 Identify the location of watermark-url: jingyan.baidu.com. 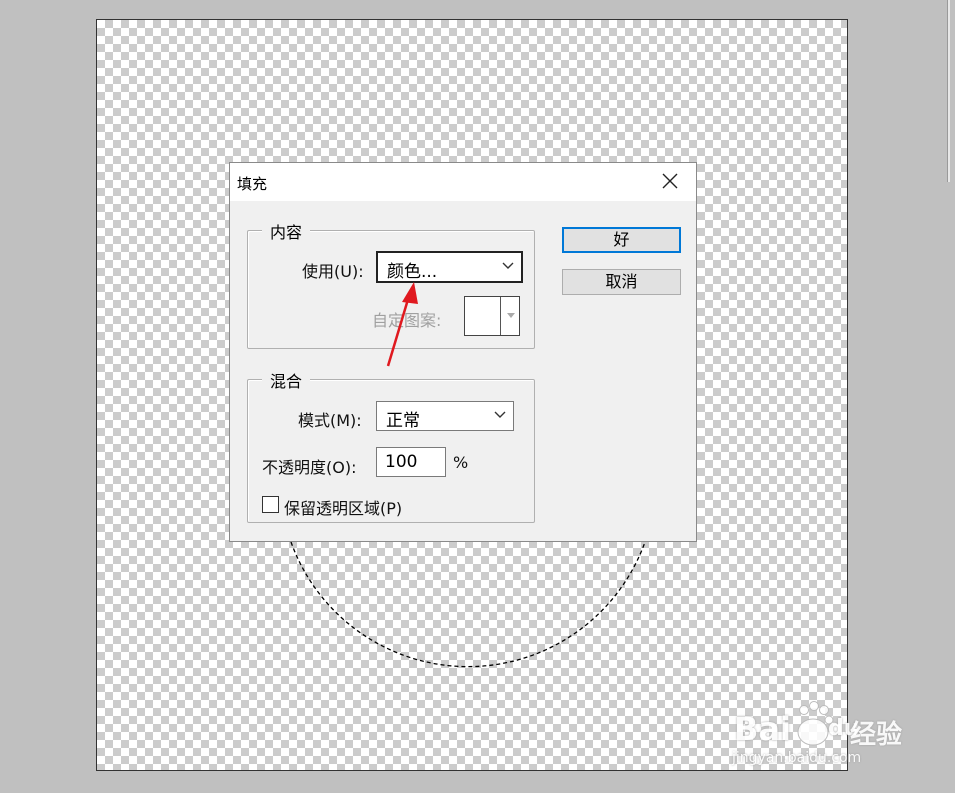
(797, 758).